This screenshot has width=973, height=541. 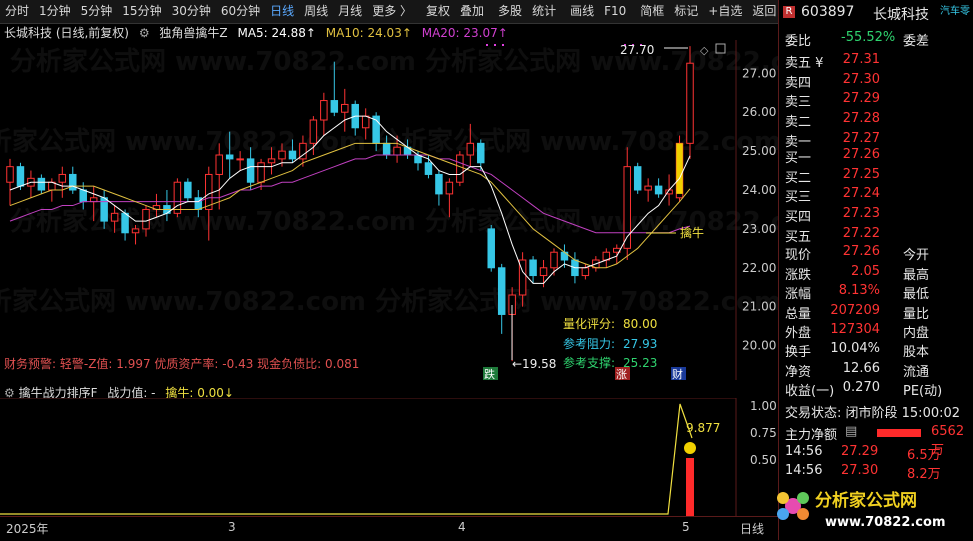 What do you see at coordinates (916, 41) in the screenshot?
I see `weicha-label: 委差` at bounding box center [916, 41].